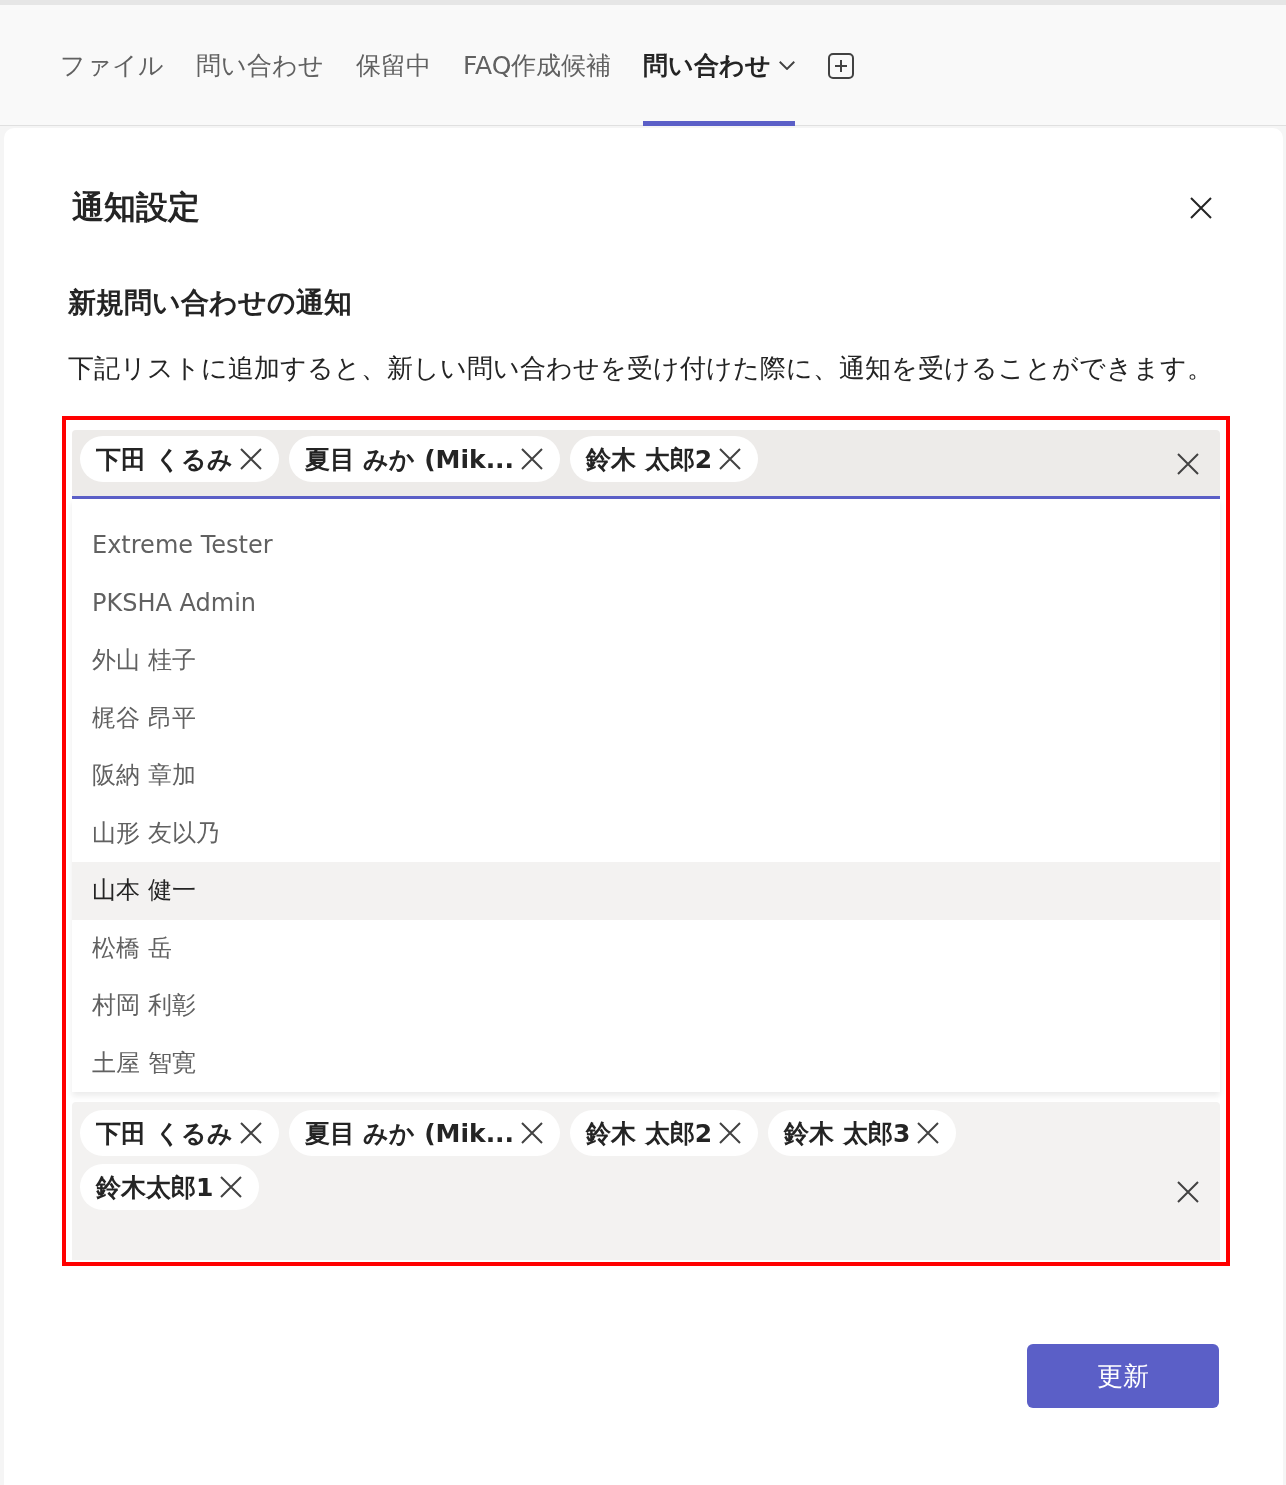 This screenshot has height=1485, width=1286. What do you see at coordinates (646, 1006) in the screenshot?
I see `suggestion-item: 村岡 利彰` at bounding box center [646, 1006].